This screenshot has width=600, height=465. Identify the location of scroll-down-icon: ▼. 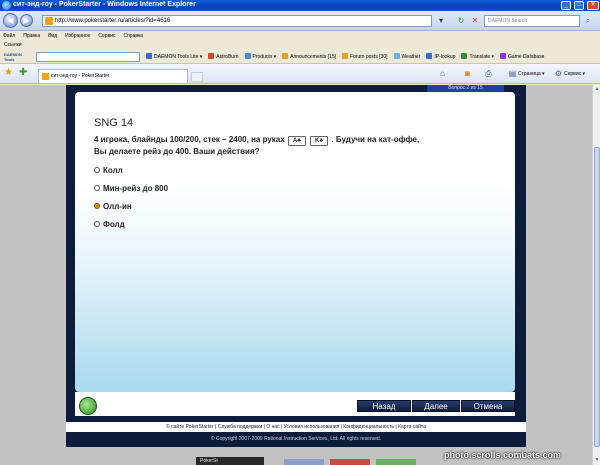
(597, 460).